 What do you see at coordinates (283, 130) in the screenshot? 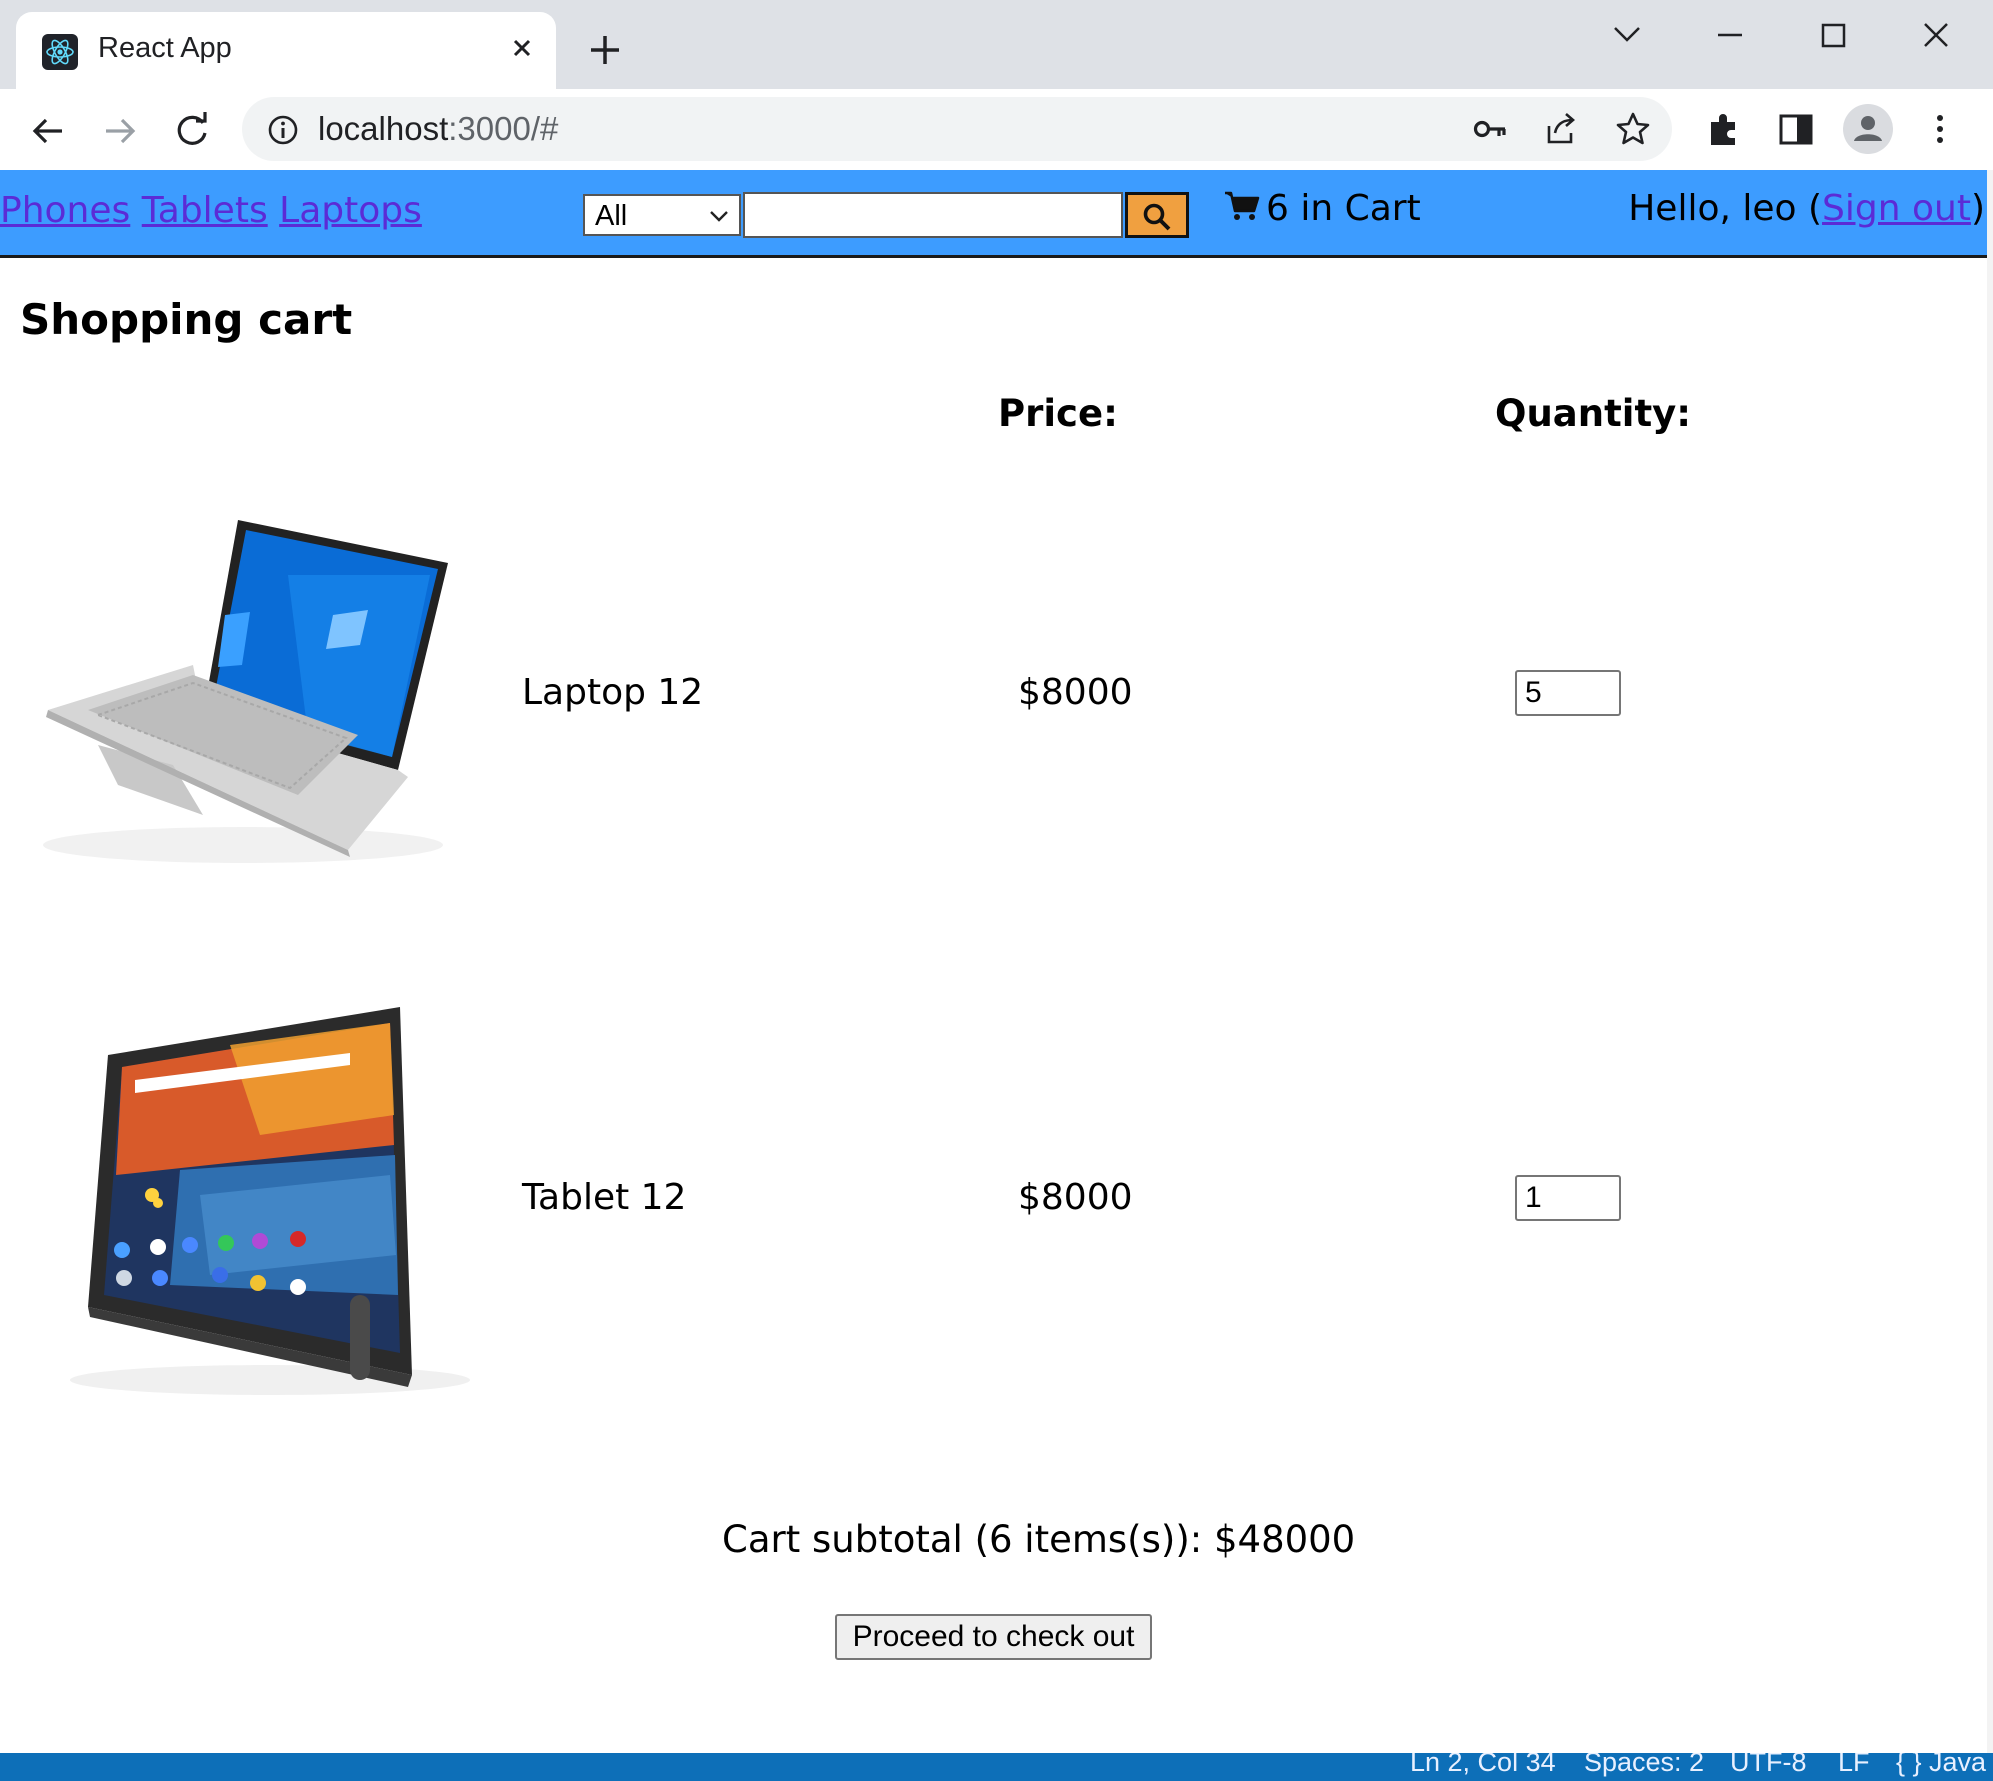
I see `site-info-icon` at bounding box center [283, 130].